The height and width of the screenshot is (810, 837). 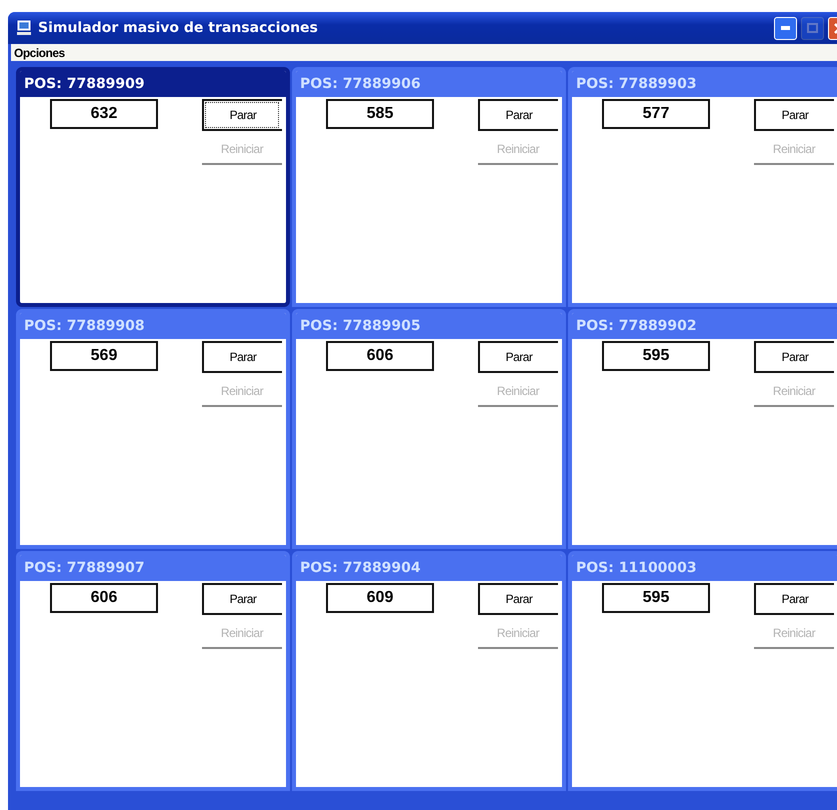 What do you see at coordinates (704, 84) in the screenshot?
I see `panel-title: POS: 77889903` at bounding box center [704, 84].